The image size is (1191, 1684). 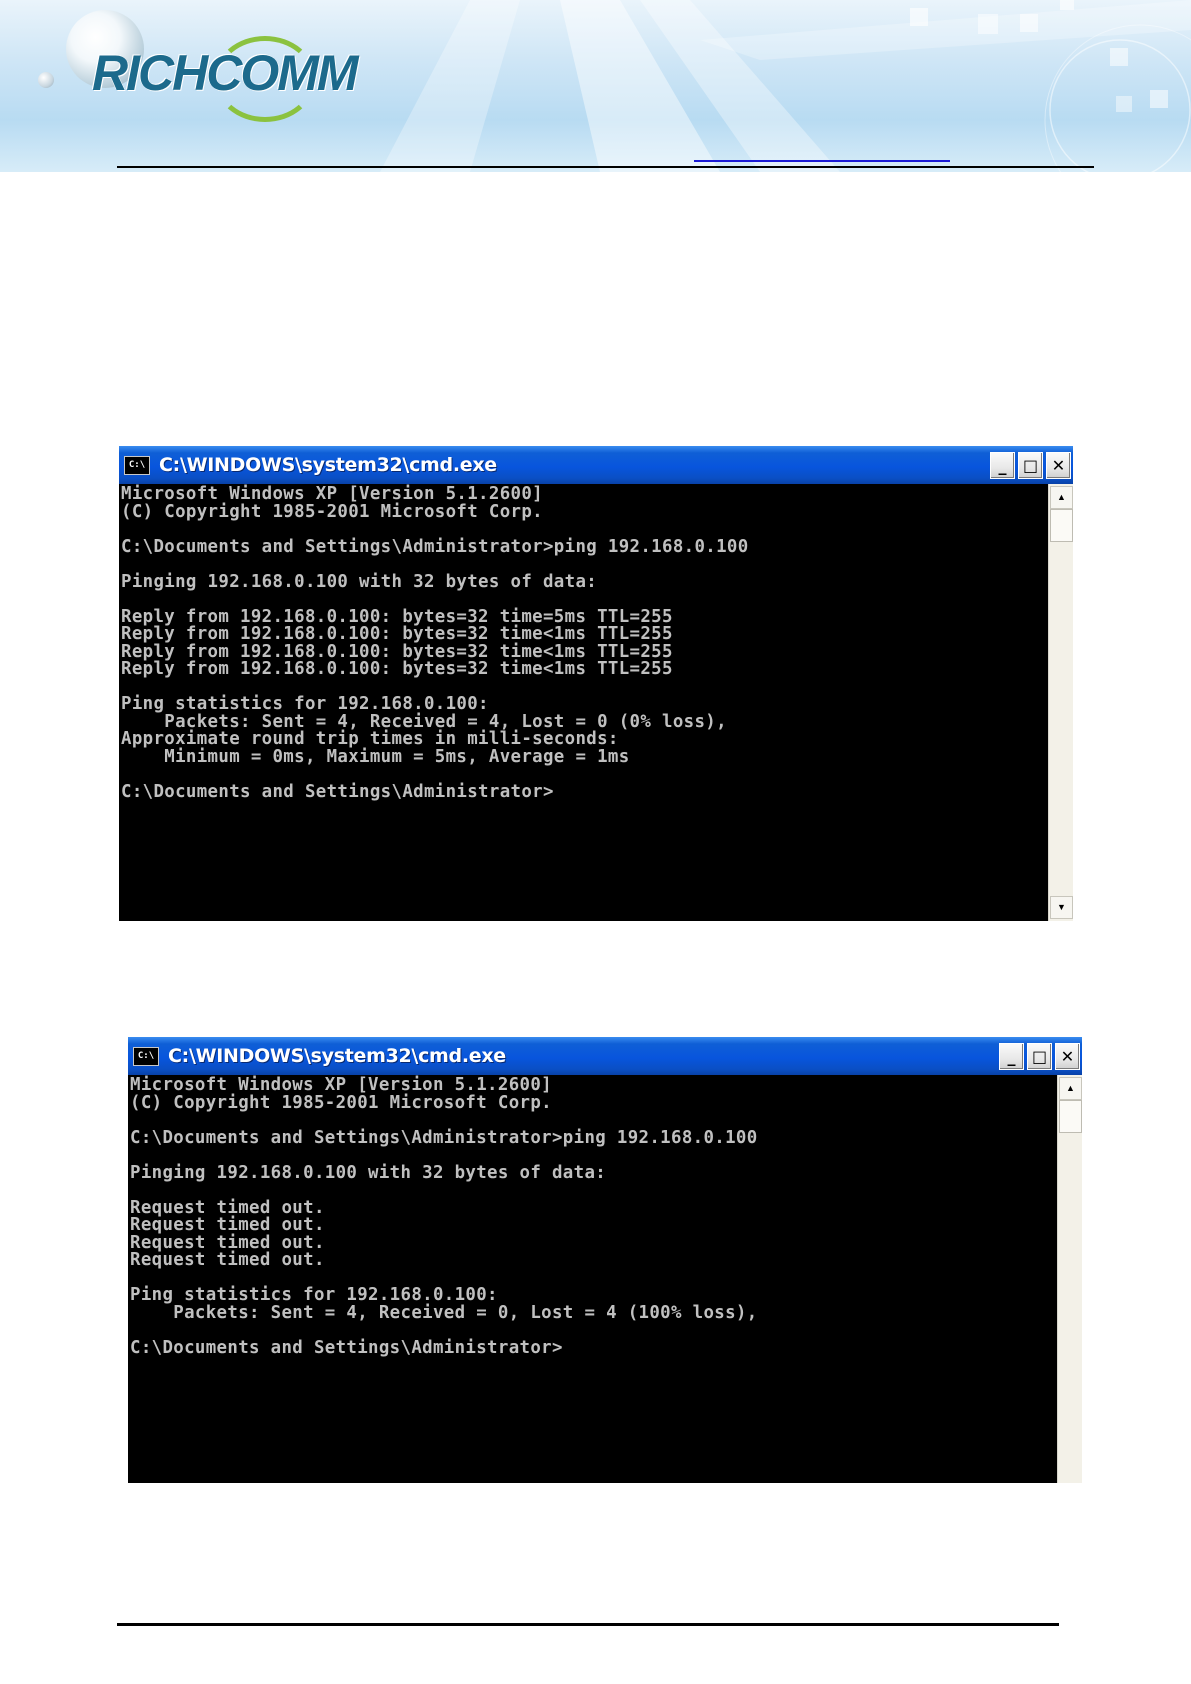 I want to click on logo-text: RICHCOMM, so click(x=225, y=73).